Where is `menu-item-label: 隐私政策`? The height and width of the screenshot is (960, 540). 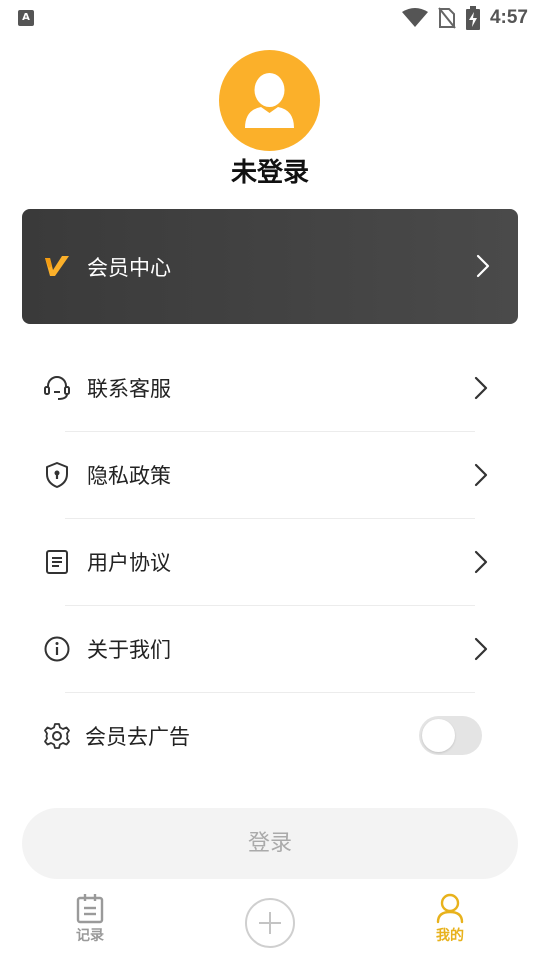 menu-item-label: 隐私政策 is located at coordinates (129, 476).